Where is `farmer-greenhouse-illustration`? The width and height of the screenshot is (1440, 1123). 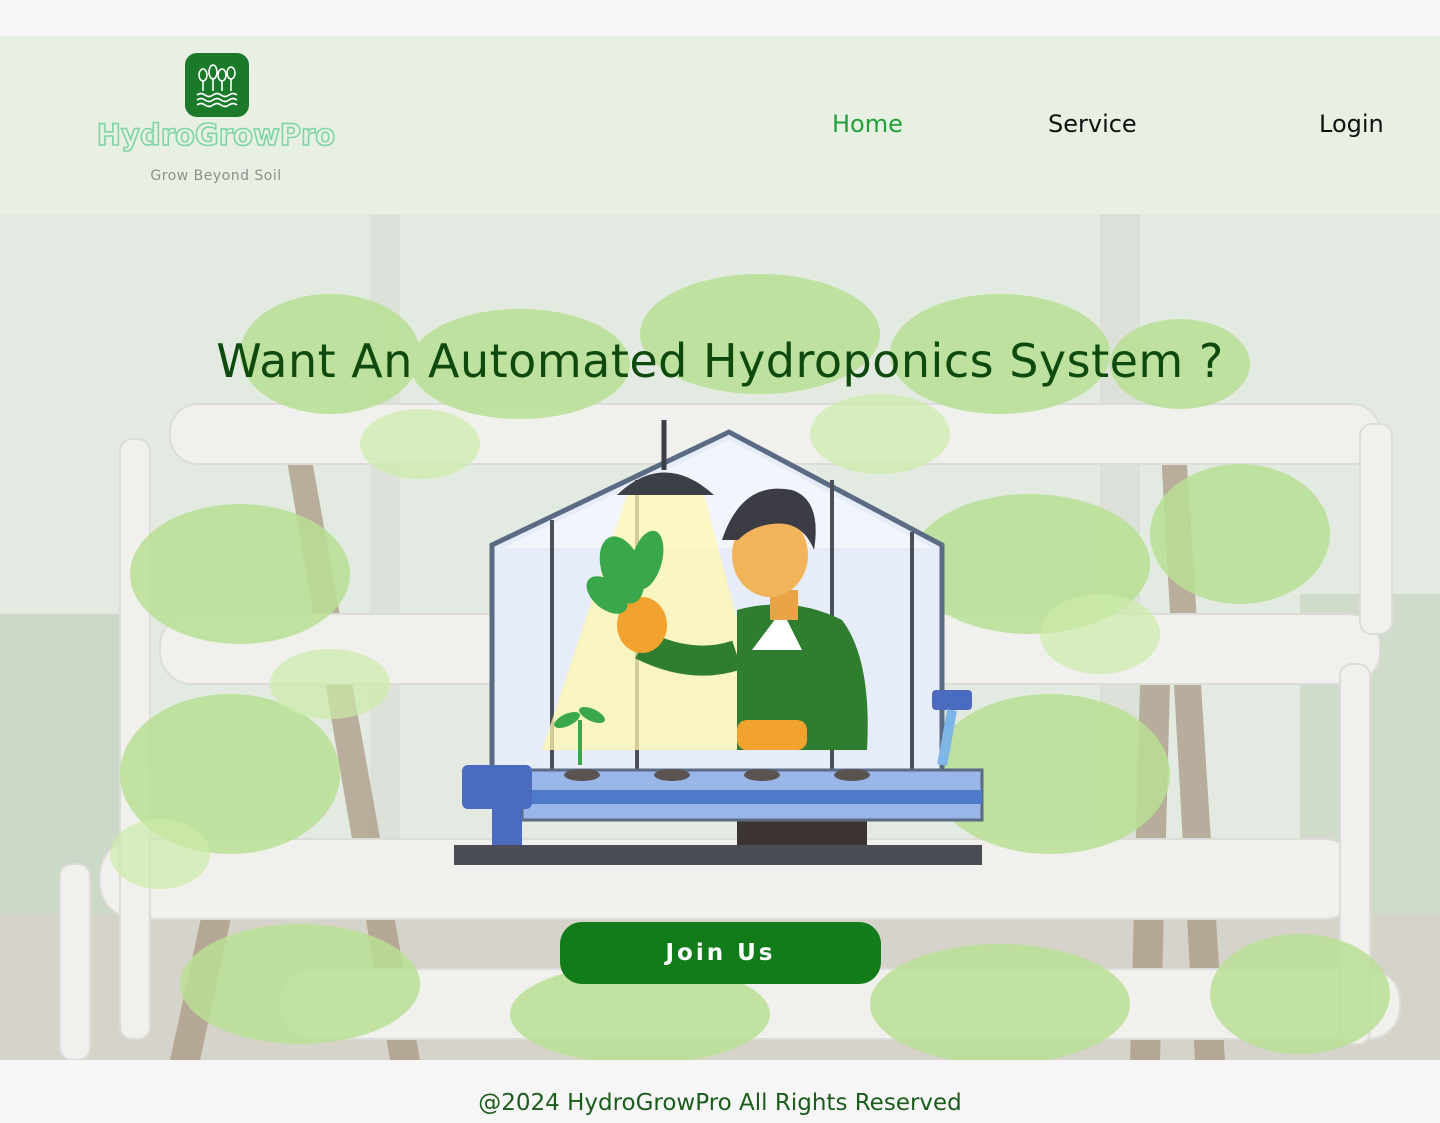
farmer-greenhouse-illustration is located at coordinates (719, 642).